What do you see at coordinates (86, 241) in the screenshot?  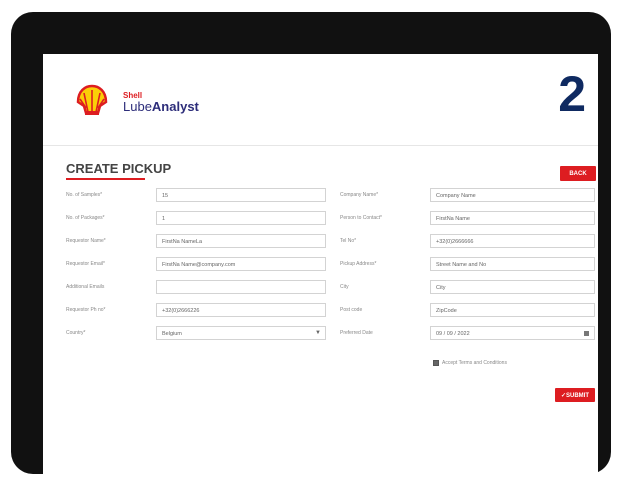 I see `label-requestor-name: Requestor Name*` at bounding box center [86, 241].